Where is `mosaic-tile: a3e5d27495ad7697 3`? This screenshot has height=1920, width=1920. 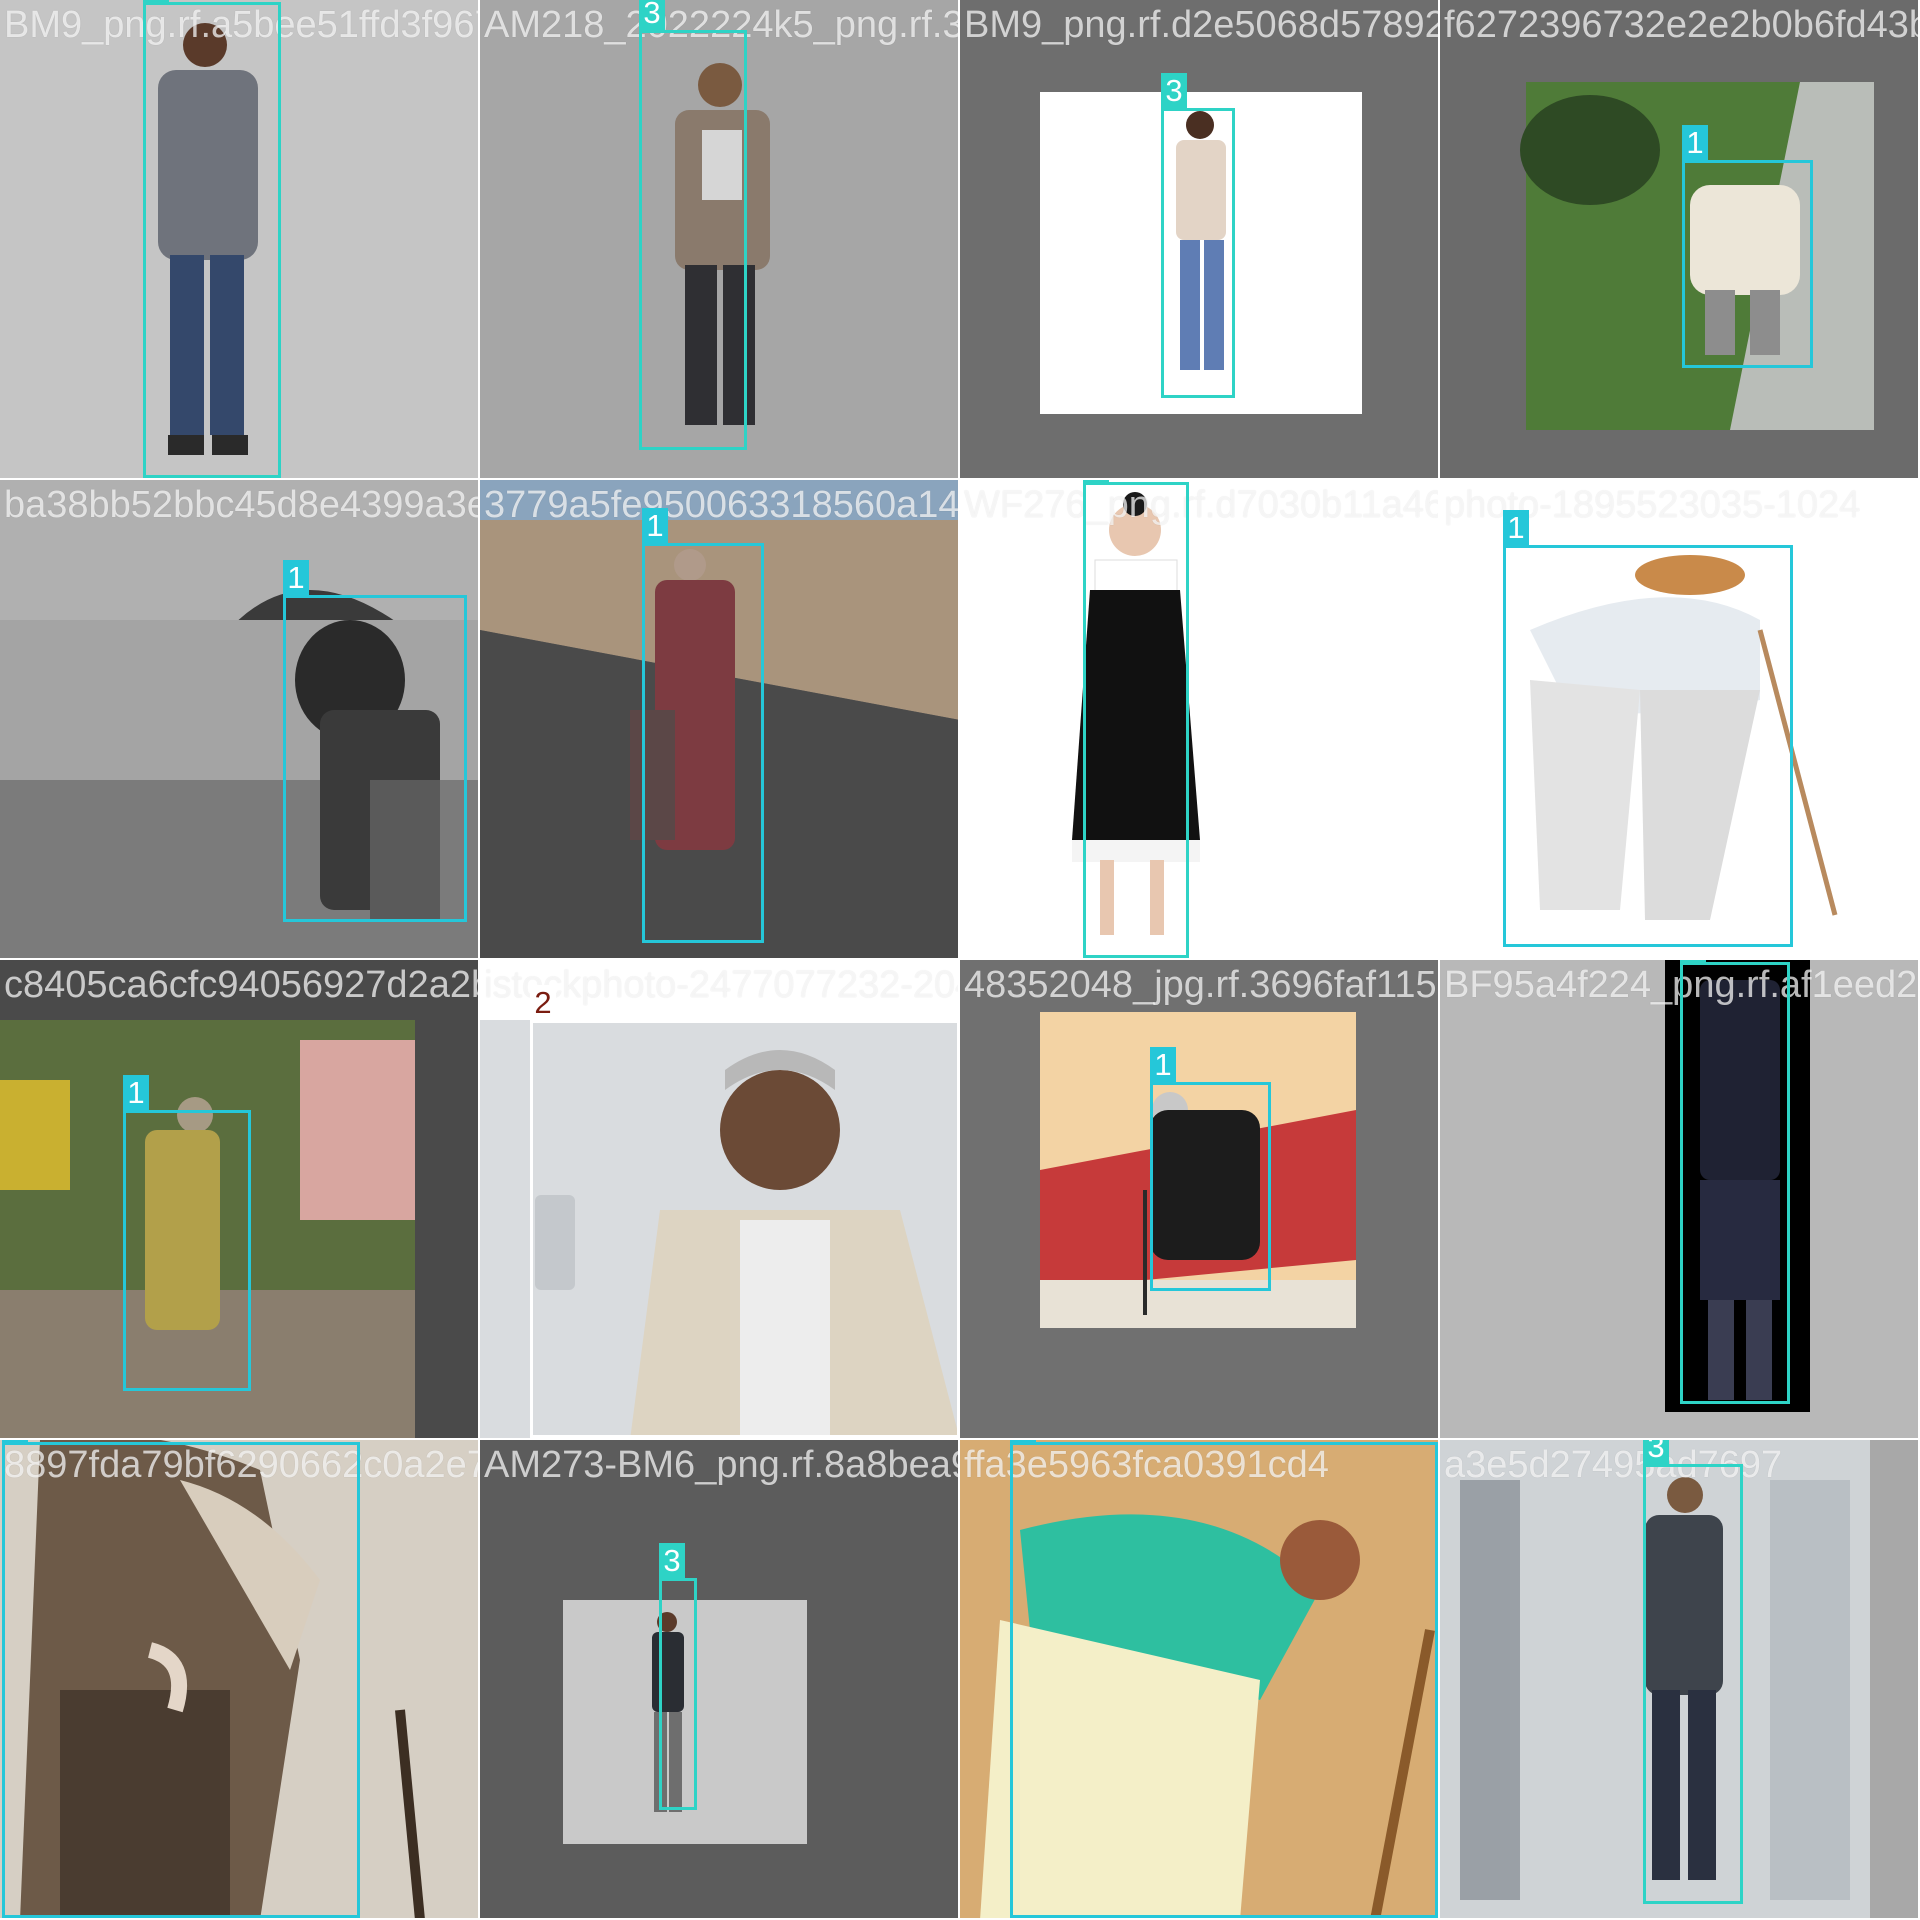 mosaic-tile: a3e5d27495ad7697 3 is located at coordinates (1680, 1680).